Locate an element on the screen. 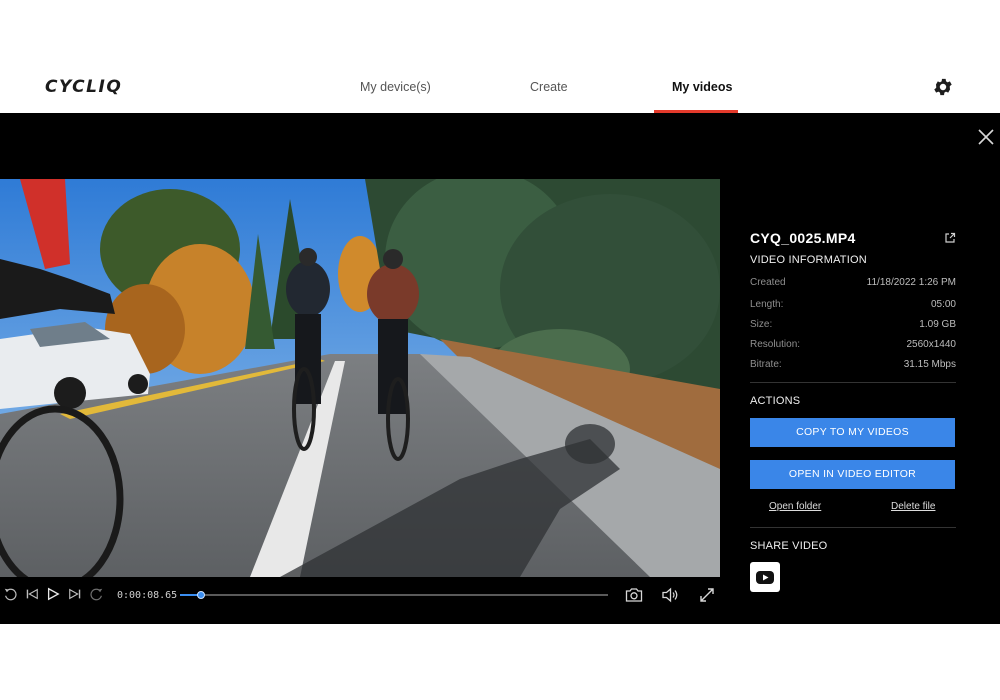 This screenshot has width=1000, height=700. nav-my-devices: My device(s) is located at coordinates (395, 87).